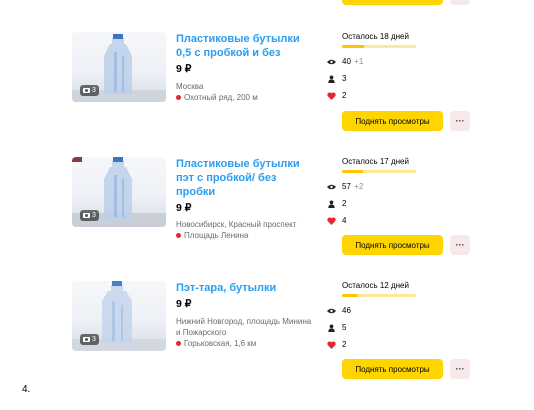 Image resolution: width=534 pixels, height=410 pixels. What do you see at coordinates (212, 235) in the screenshot?
I see `listing-metro: Площадь Ленина` at bounding box center [212, 235].